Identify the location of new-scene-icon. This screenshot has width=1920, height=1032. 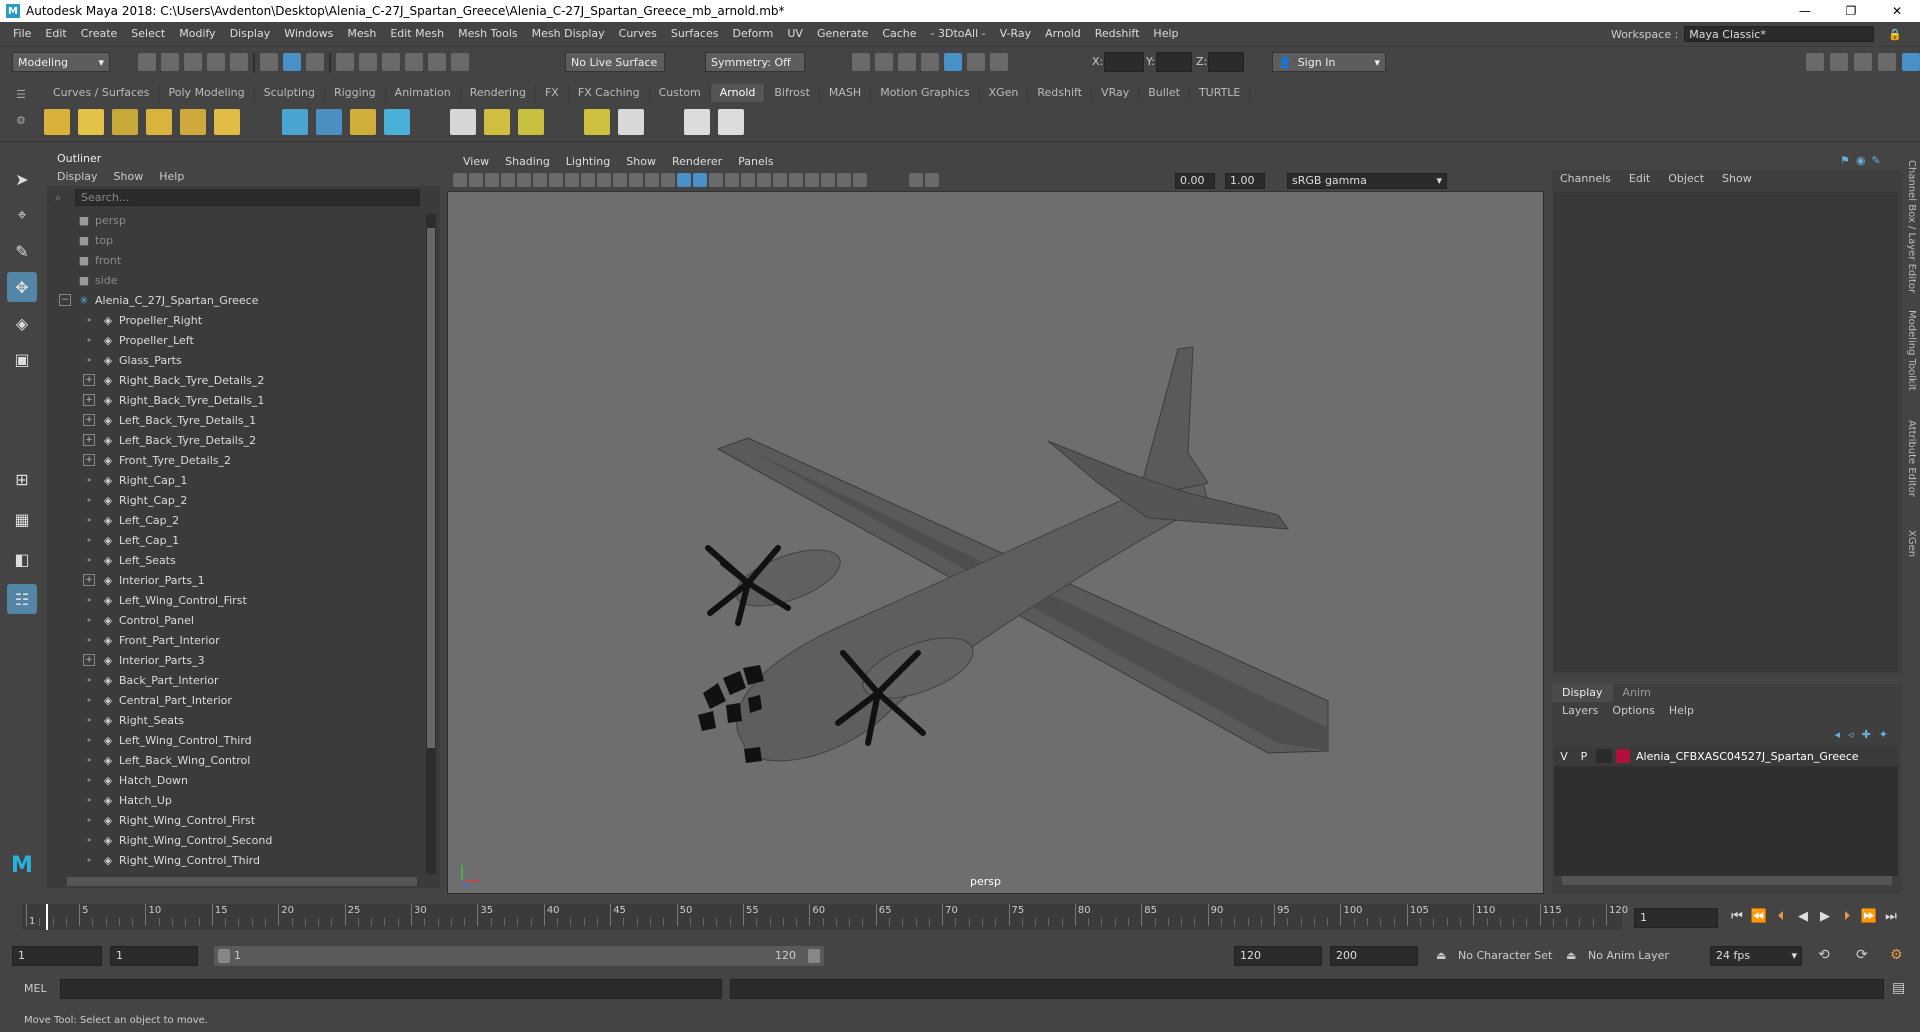
(147, 62).